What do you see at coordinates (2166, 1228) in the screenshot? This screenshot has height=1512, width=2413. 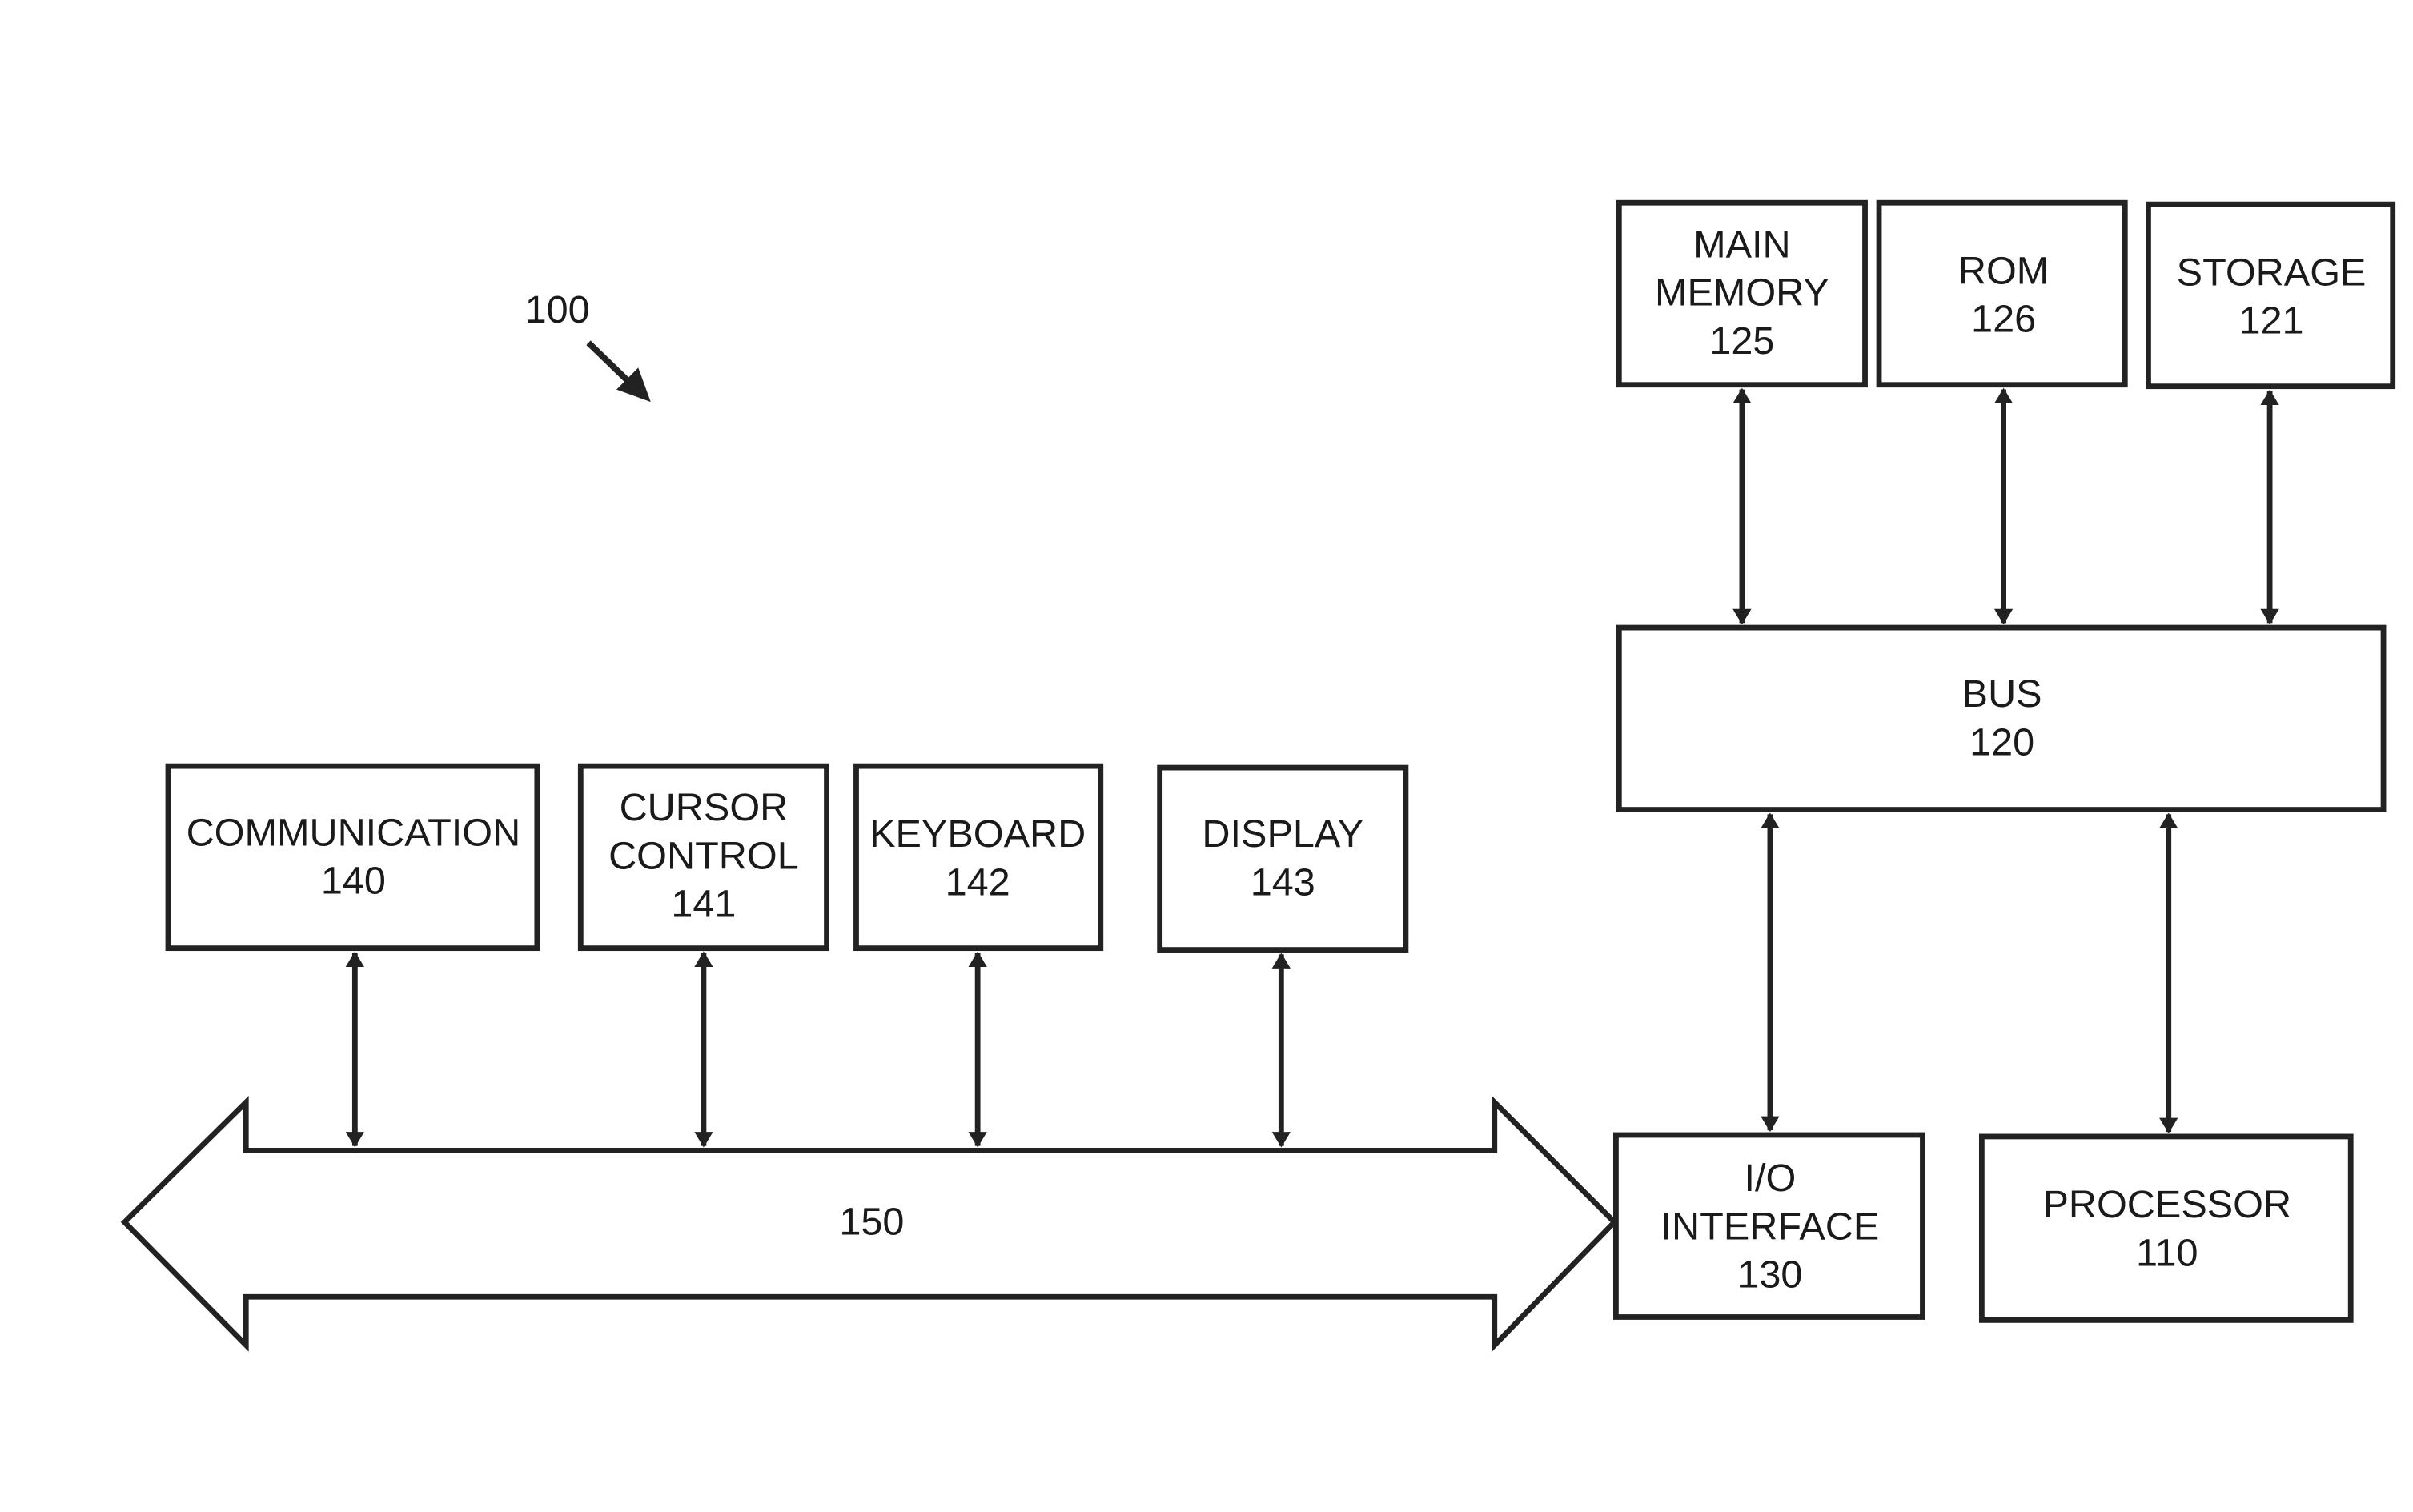 I see `processor-block: PROCESSOR 110` at bounding box center [2166, 1228].